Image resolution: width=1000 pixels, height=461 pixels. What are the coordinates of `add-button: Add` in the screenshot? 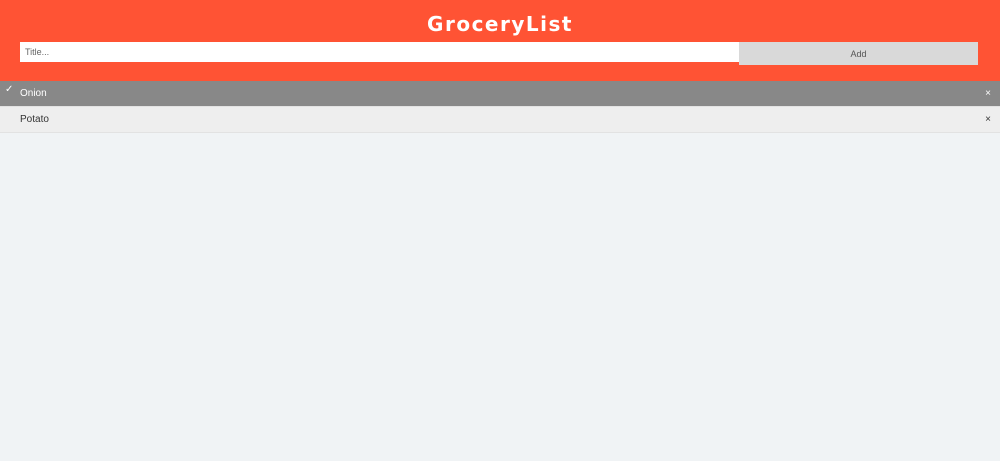 It's located at (858, 53).